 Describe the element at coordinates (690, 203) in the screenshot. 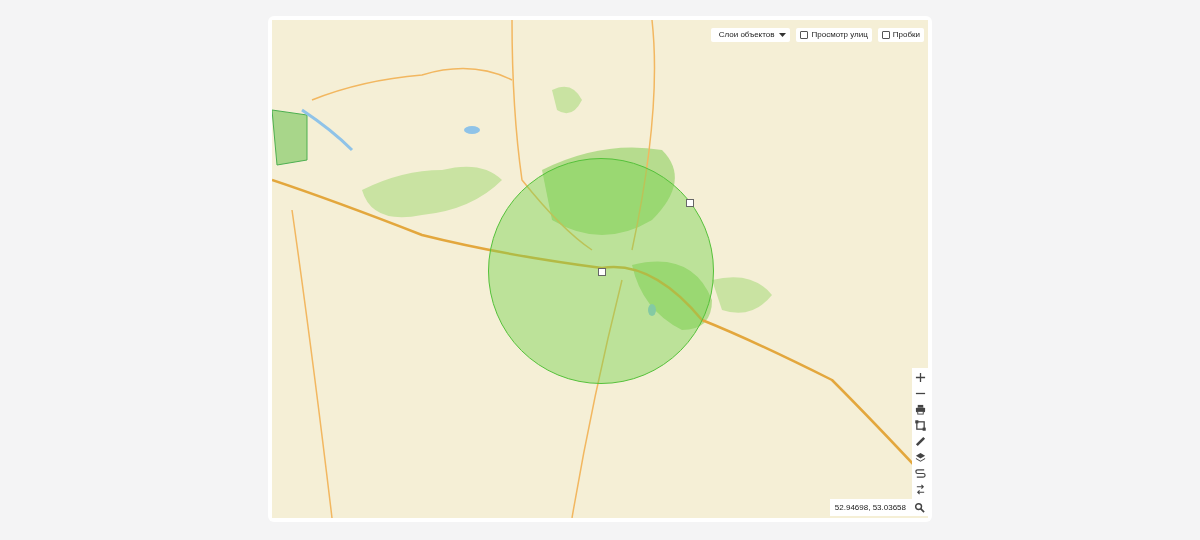

I see `radius-handle` at that location.